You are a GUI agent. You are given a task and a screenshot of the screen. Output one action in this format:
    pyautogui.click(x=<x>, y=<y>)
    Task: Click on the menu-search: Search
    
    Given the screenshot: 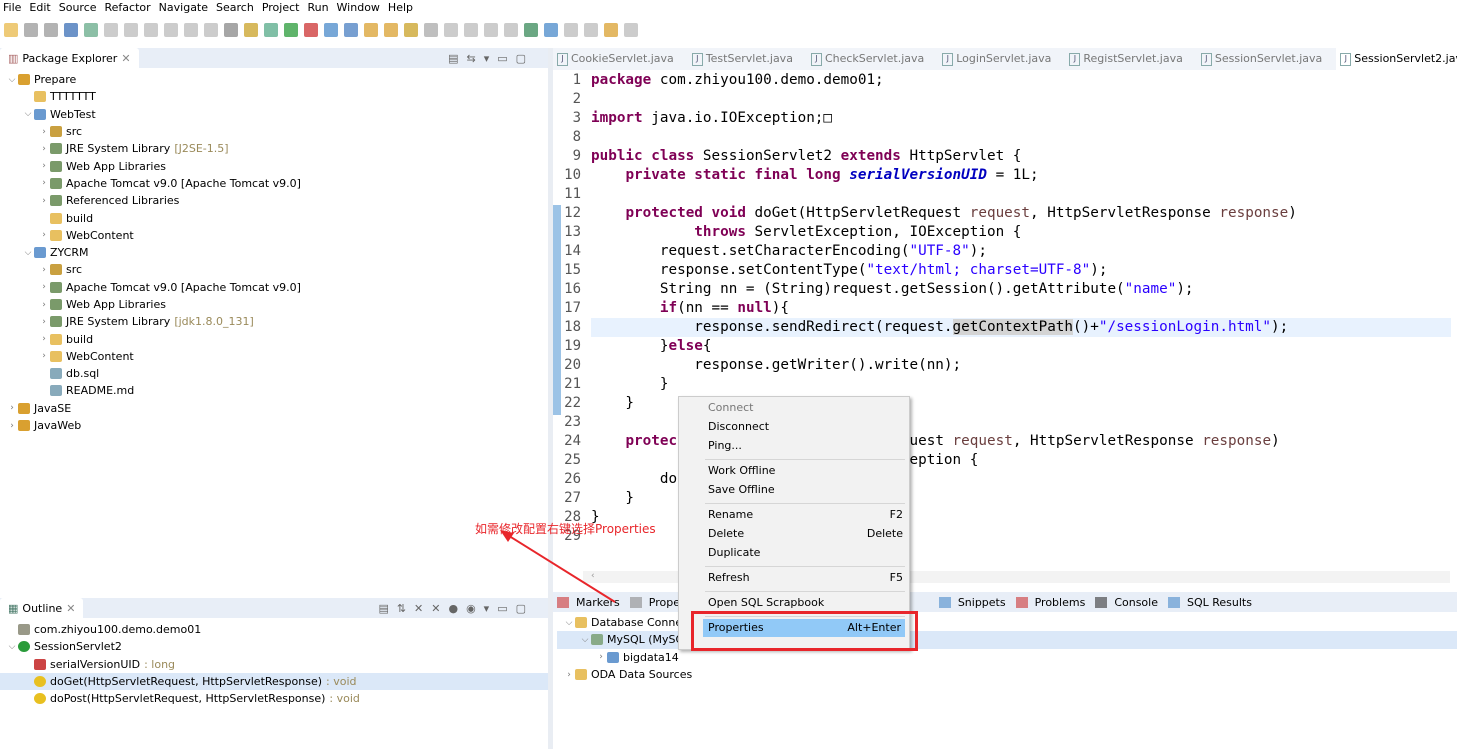 What is the action you would take?
    pyautogui.click(x=236, y=8)
    